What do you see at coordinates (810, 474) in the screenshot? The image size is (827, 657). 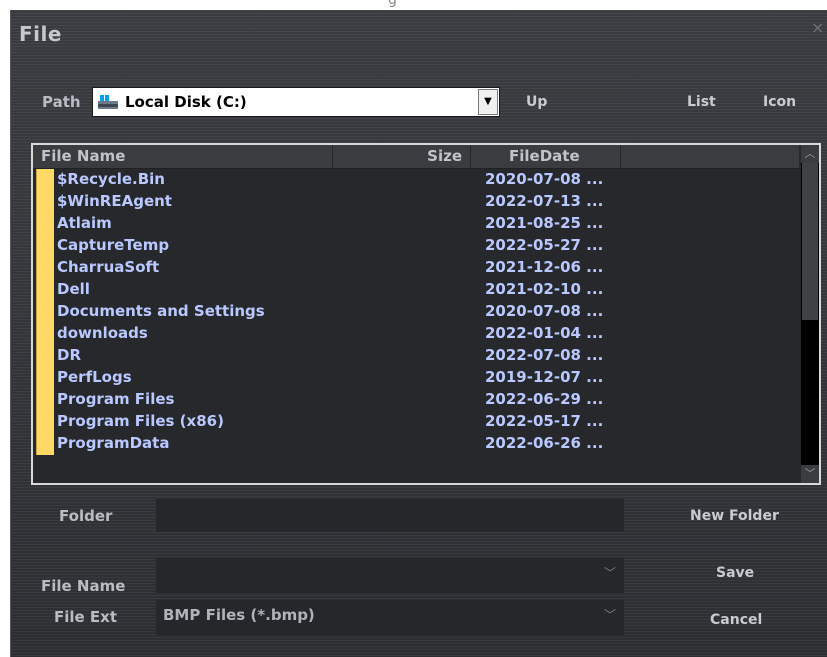 I see `scroll-down-icon: ﹀` at bounding box center [810, 474].